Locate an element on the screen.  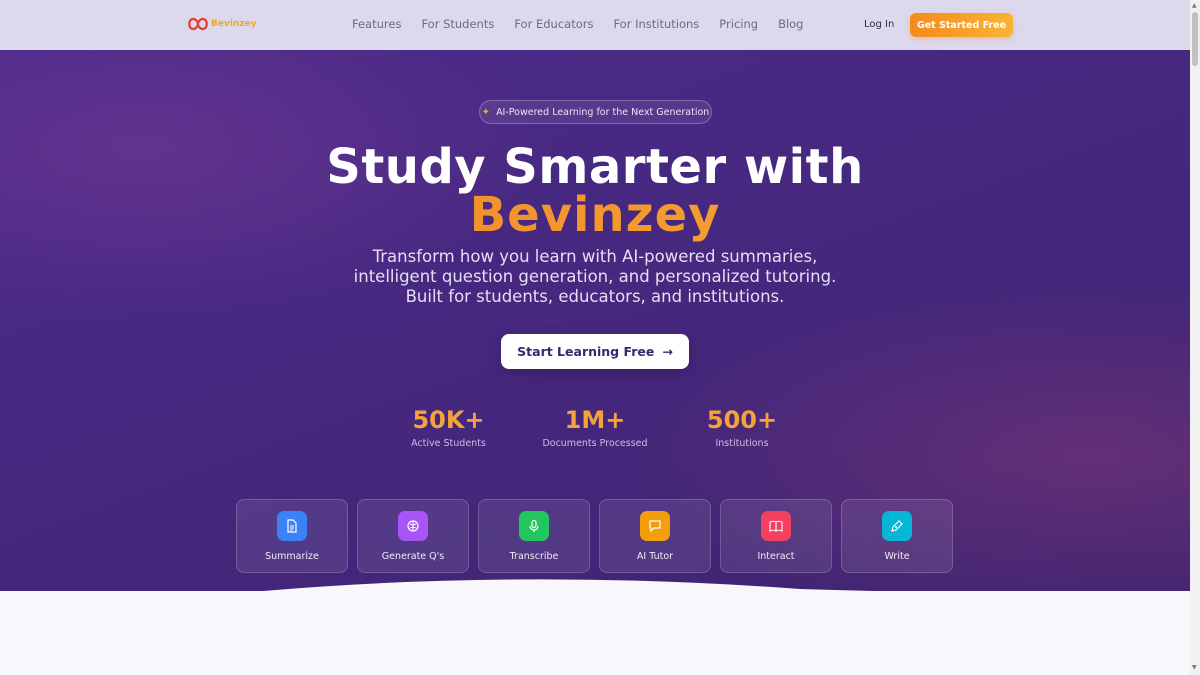
arrow-right-icon: → is located at coordinates (667, 351).